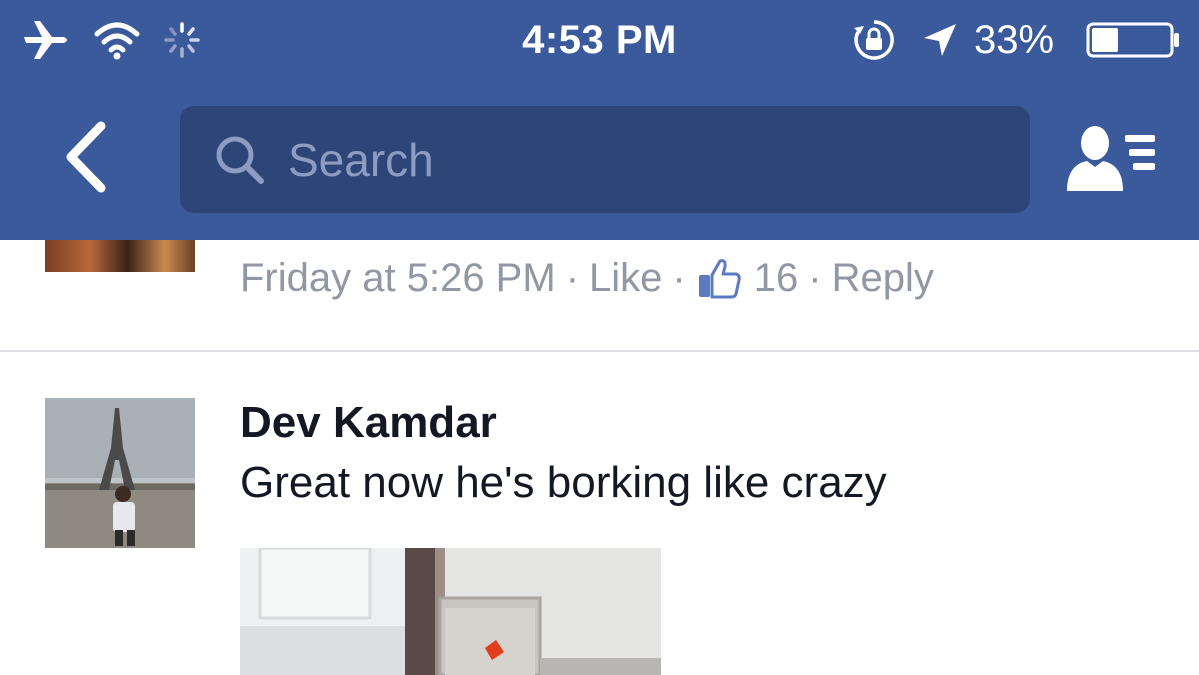  I want to click on search-placeholder: Search, so click(361, 159).